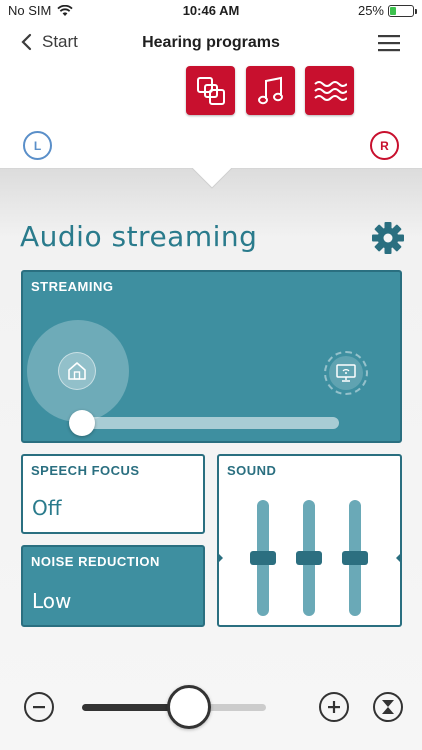  I want to click on program-button-streaming, so click(210, 90).